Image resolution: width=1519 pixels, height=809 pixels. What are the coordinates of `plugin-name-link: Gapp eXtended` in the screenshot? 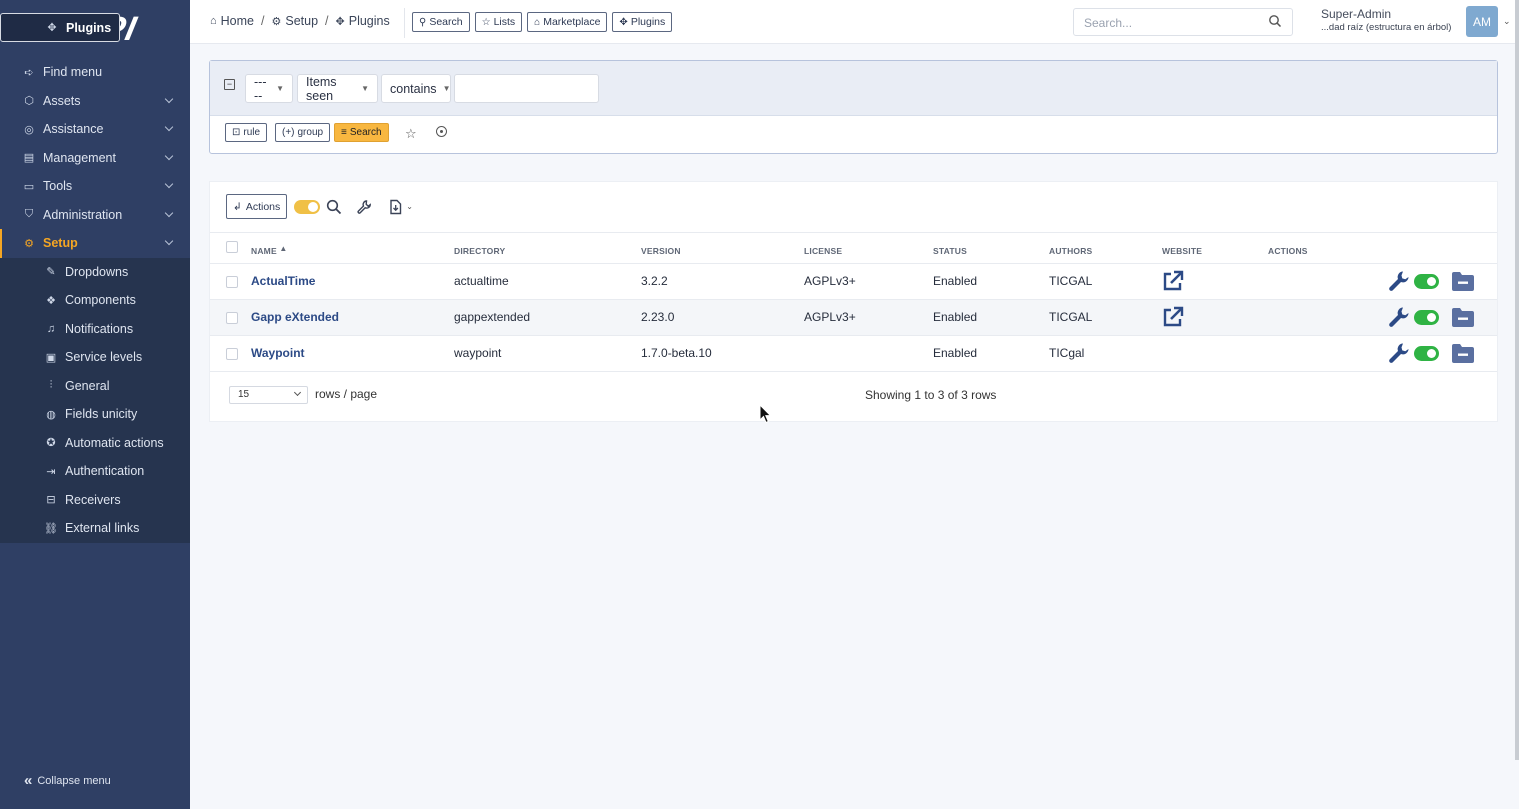 It's located at (295, 317).